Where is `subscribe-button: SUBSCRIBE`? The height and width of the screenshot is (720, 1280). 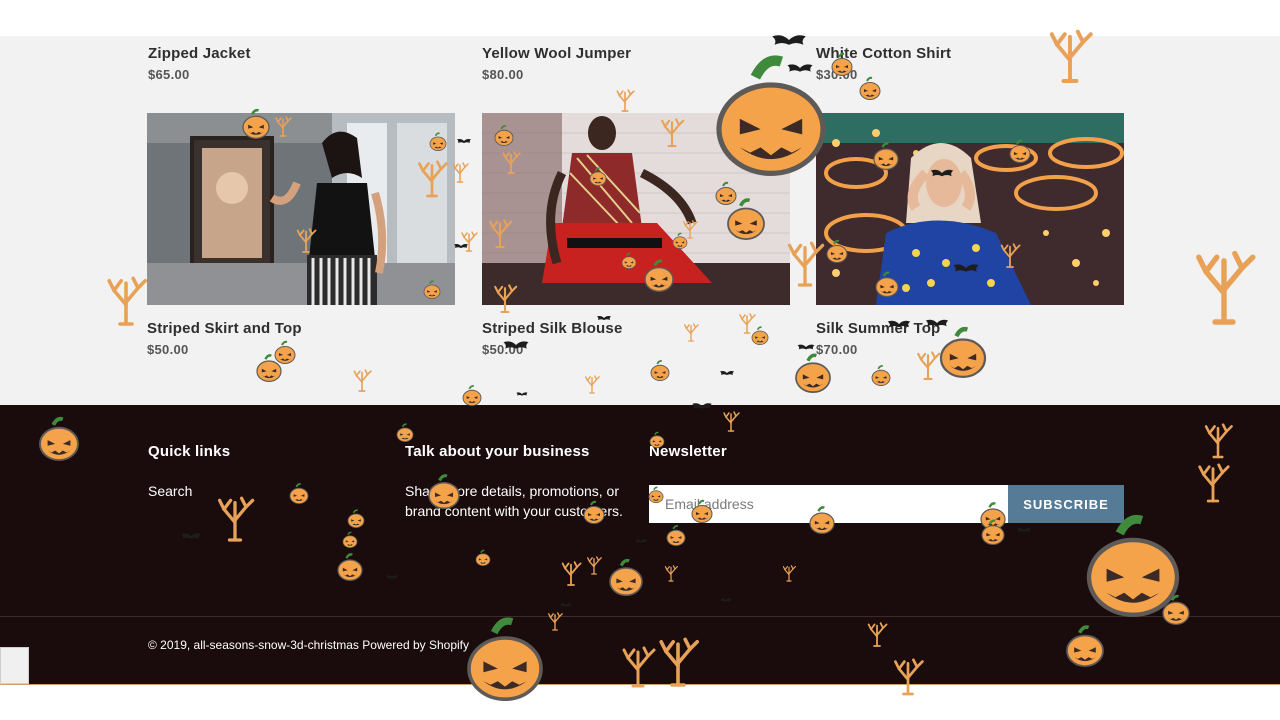
subscribe-button: SUBSCRIBE is located at coordinates (1066, 504).